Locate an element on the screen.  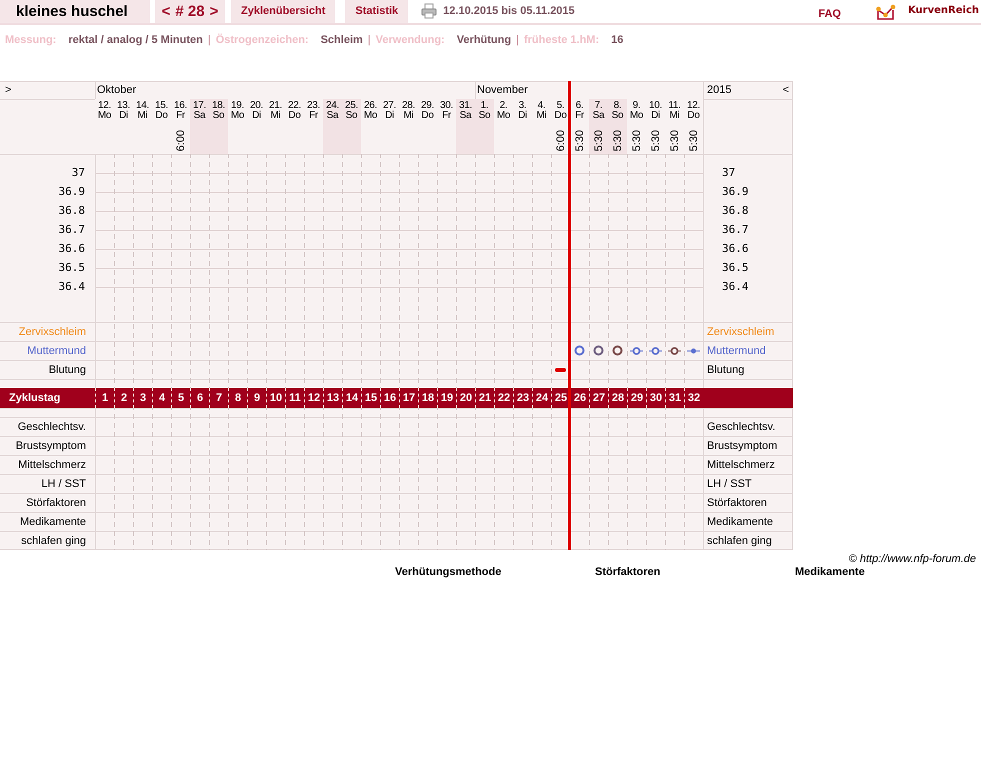
date-label: 14. is located at coordinates (142, 106).